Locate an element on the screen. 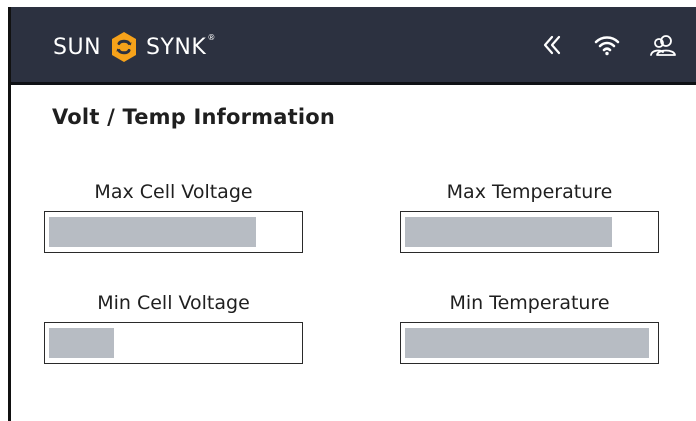 This screenshot has height=421, width=696. min-temperature-bar is located at coordinates (529, 343).